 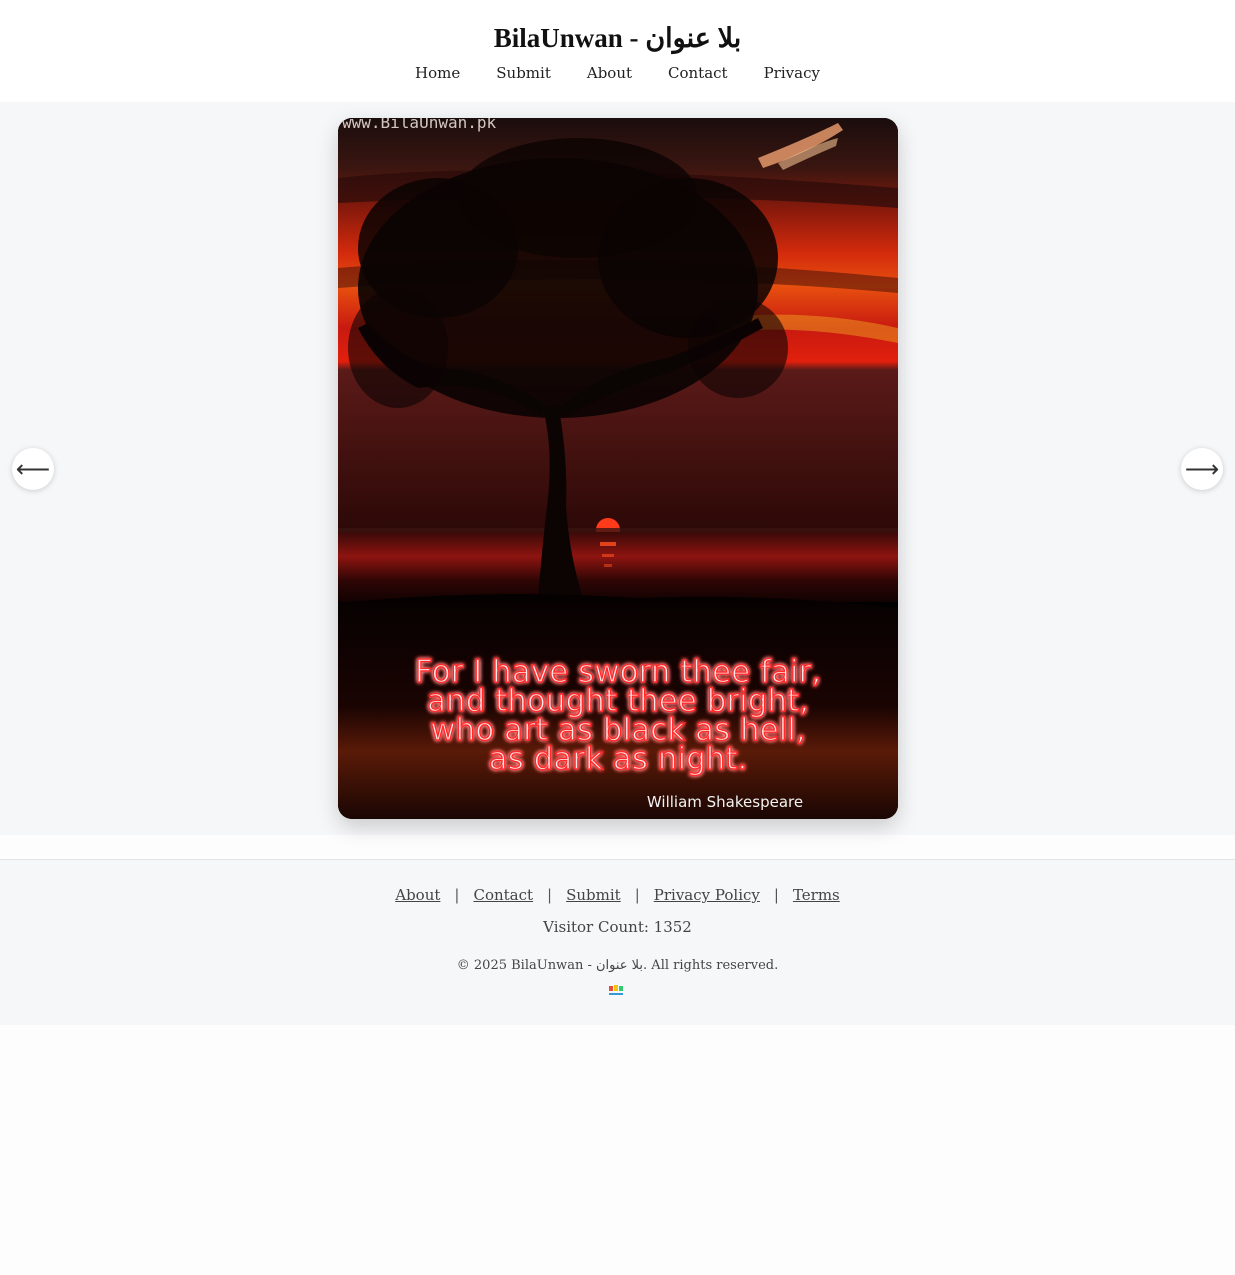 What do you see at coordinates (437, 73) in the screenshot?
I see `nav-home: Home` at bounding box center [437, 73].